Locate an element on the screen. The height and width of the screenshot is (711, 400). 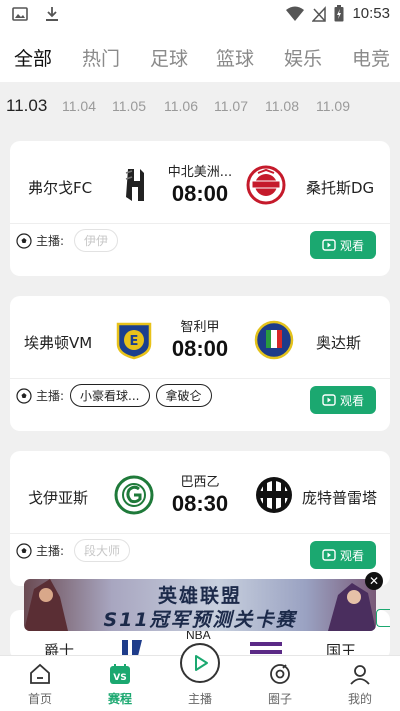
wifi-icon is located at coordinates (295, 13).